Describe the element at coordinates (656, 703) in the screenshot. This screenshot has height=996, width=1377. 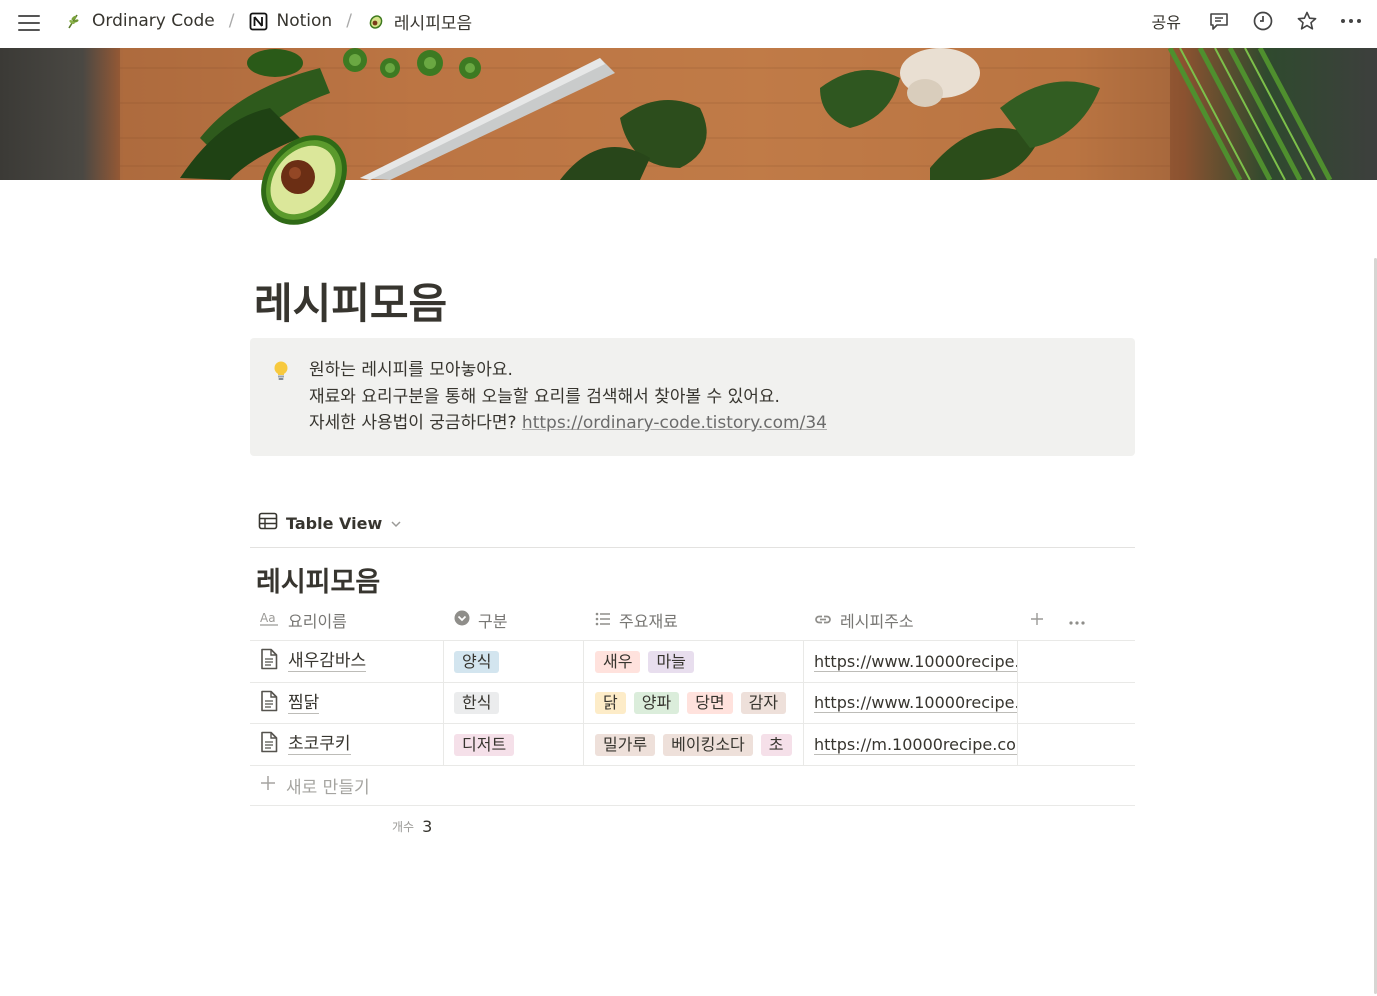
I see `ingredient-tag: 양파` at that location.